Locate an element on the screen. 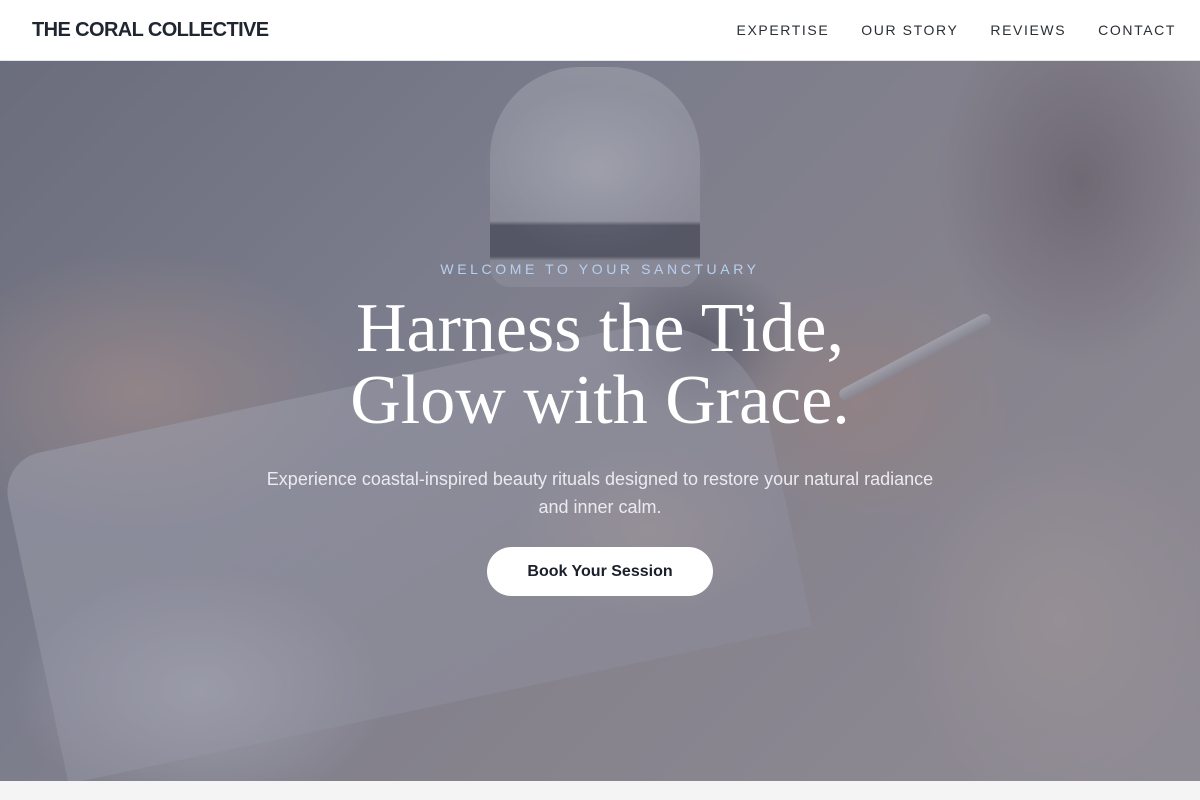  hero-headline: Harness the Tide, Glow with Grace. is located at coordinates (600, 365).